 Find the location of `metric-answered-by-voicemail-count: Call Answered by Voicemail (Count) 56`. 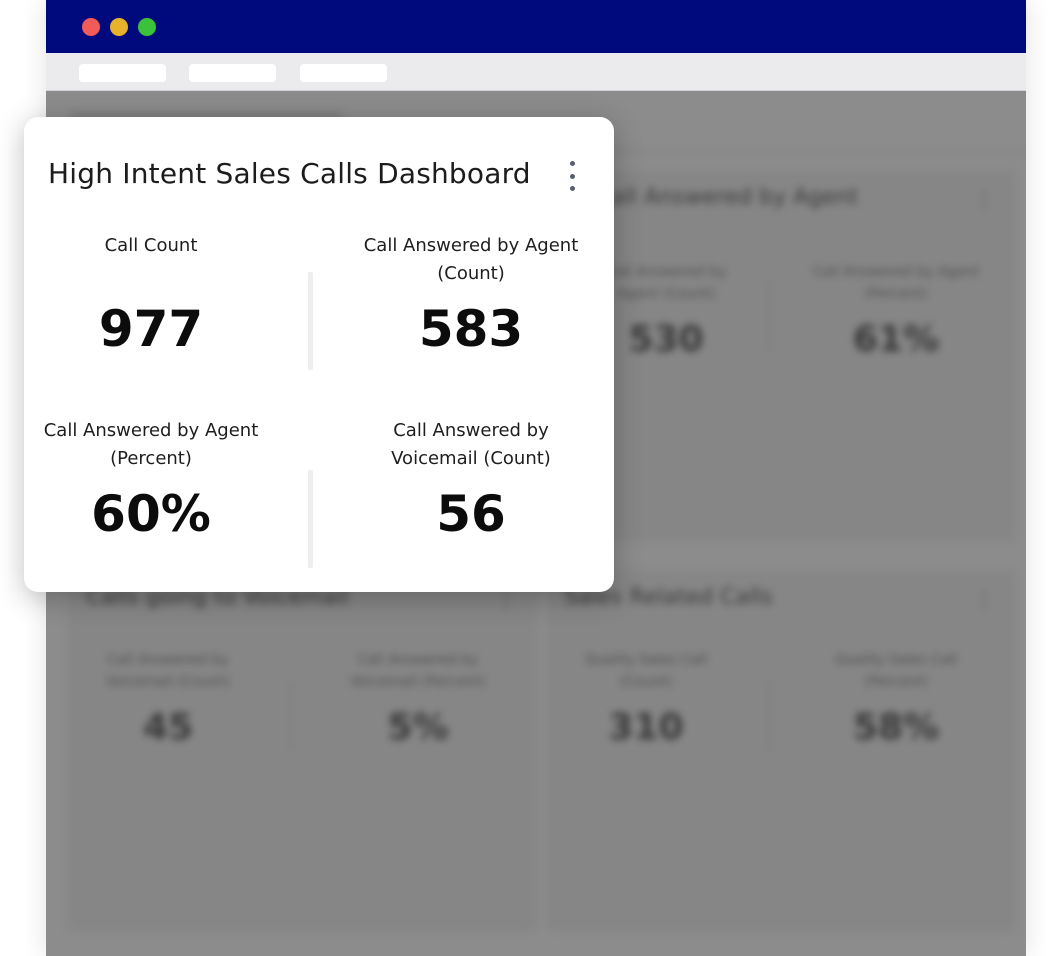

metric-answered-by-voicemail-count: Call Answered by Voicemail (Count) 56 is located at coordinates (471, 480).